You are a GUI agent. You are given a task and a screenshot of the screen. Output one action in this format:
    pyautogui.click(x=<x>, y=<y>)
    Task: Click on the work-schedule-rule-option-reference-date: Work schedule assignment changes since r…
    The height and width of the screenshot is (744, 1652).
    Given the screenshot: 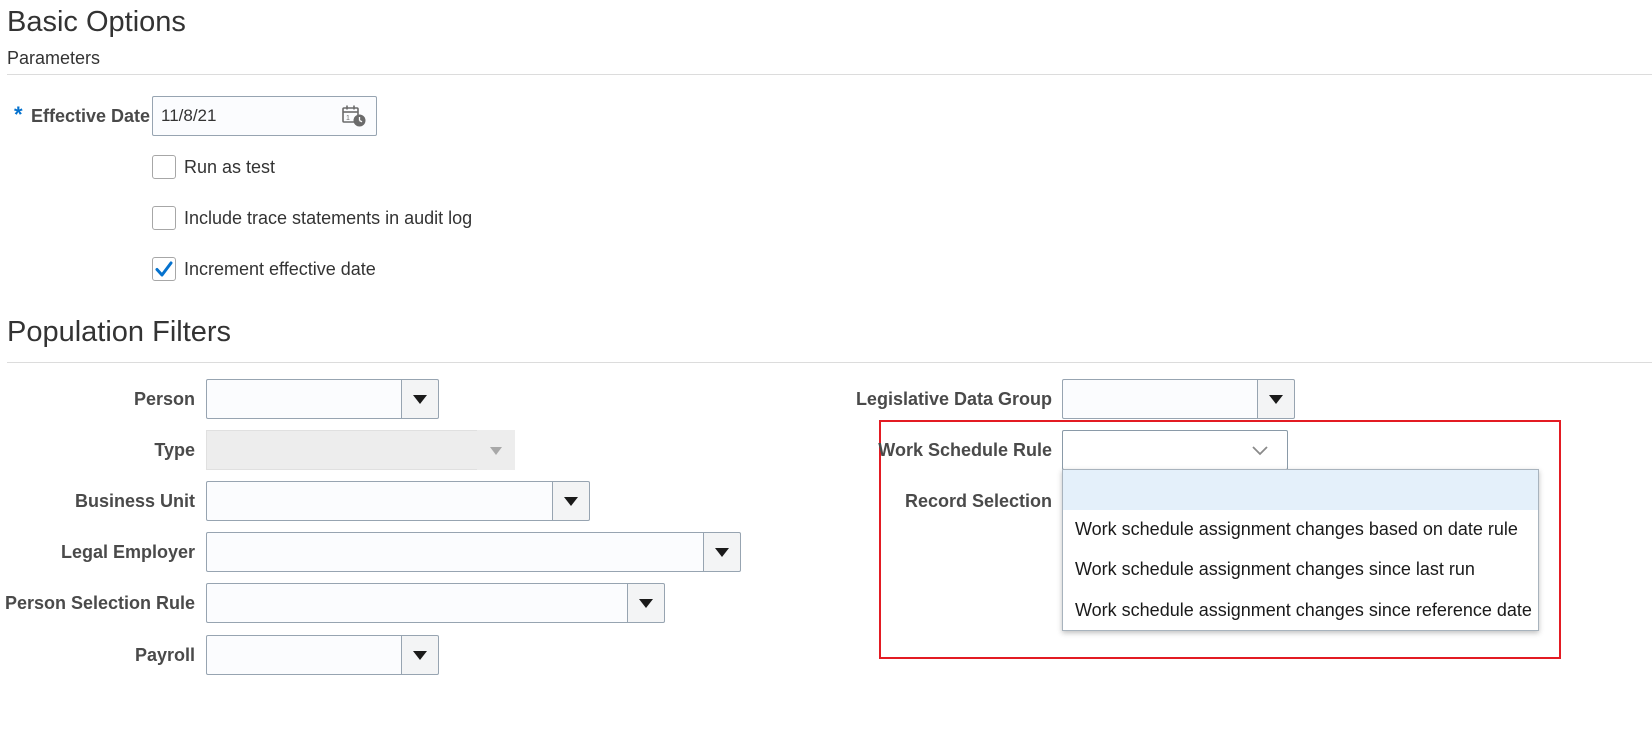 What is the action you would take?
    pyautogui.click(x=1300, y=610)
    